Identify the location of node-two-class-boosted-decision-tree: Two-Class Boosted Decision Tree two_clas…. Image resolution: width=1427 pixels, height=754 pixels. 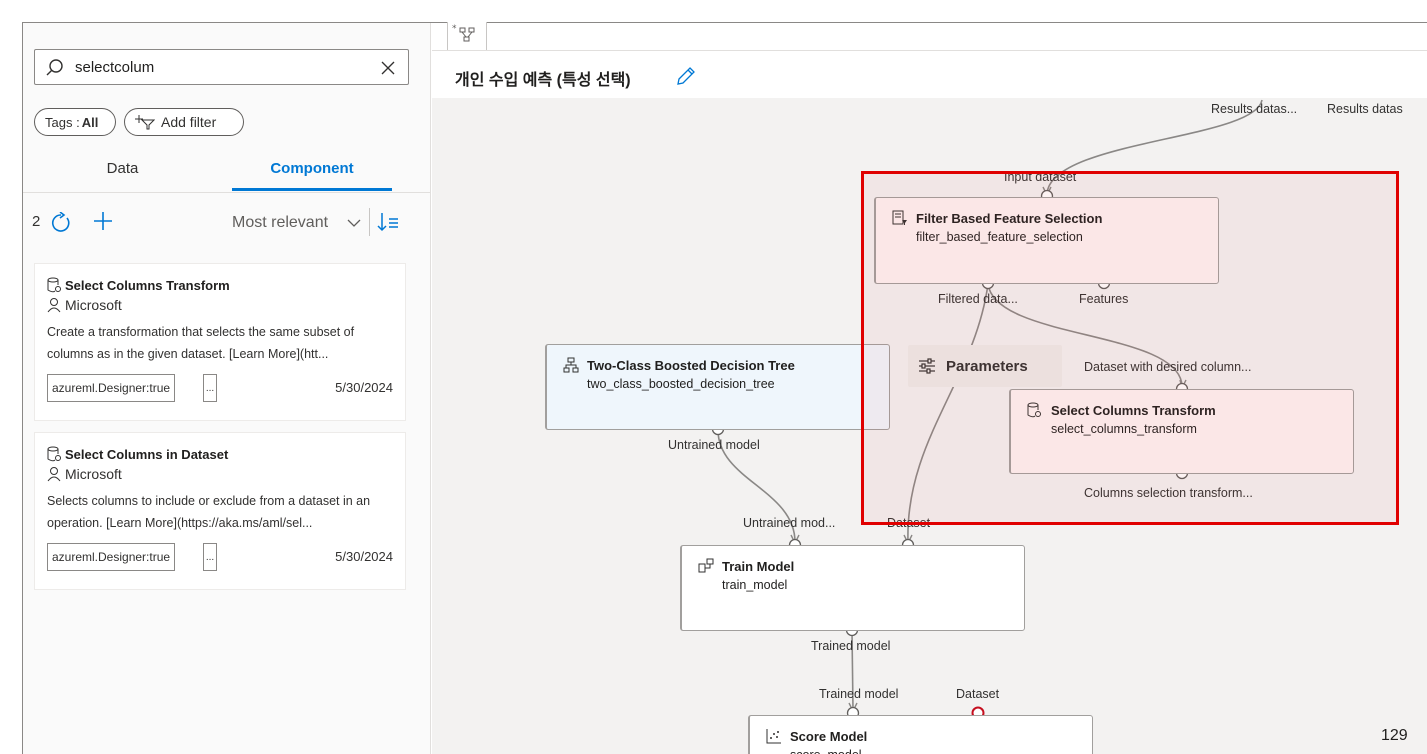
(717, 387).